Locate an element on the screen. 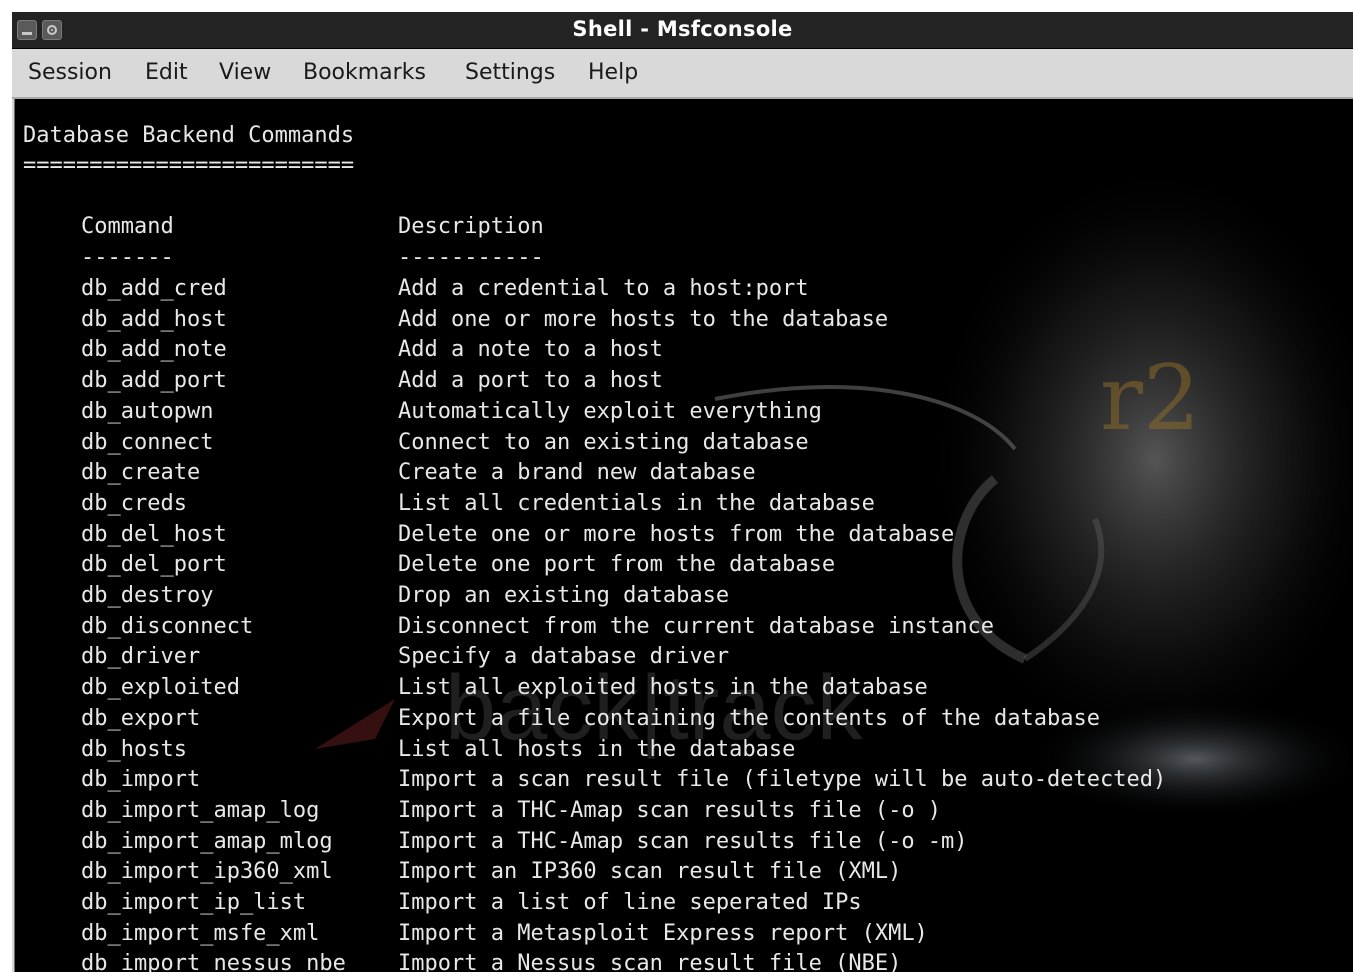 Image resolution: width=1353 pixels, height=972 pixels. menu-help: Help is located at coordinates (613, 73).